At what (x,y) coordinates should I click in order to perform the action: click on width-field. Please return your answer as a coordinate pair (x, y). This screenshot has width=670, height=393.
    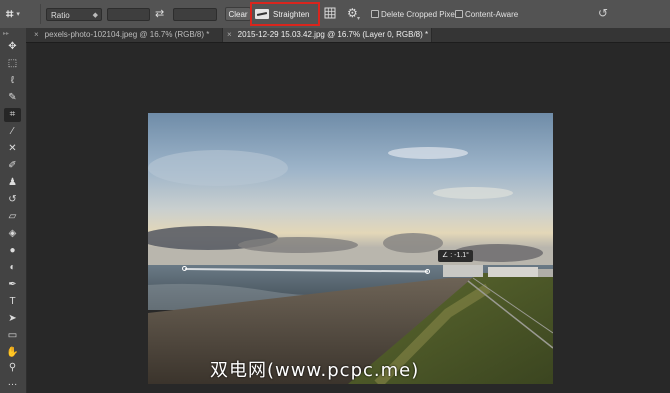
    Looking at the image, I should click on (128, 14).